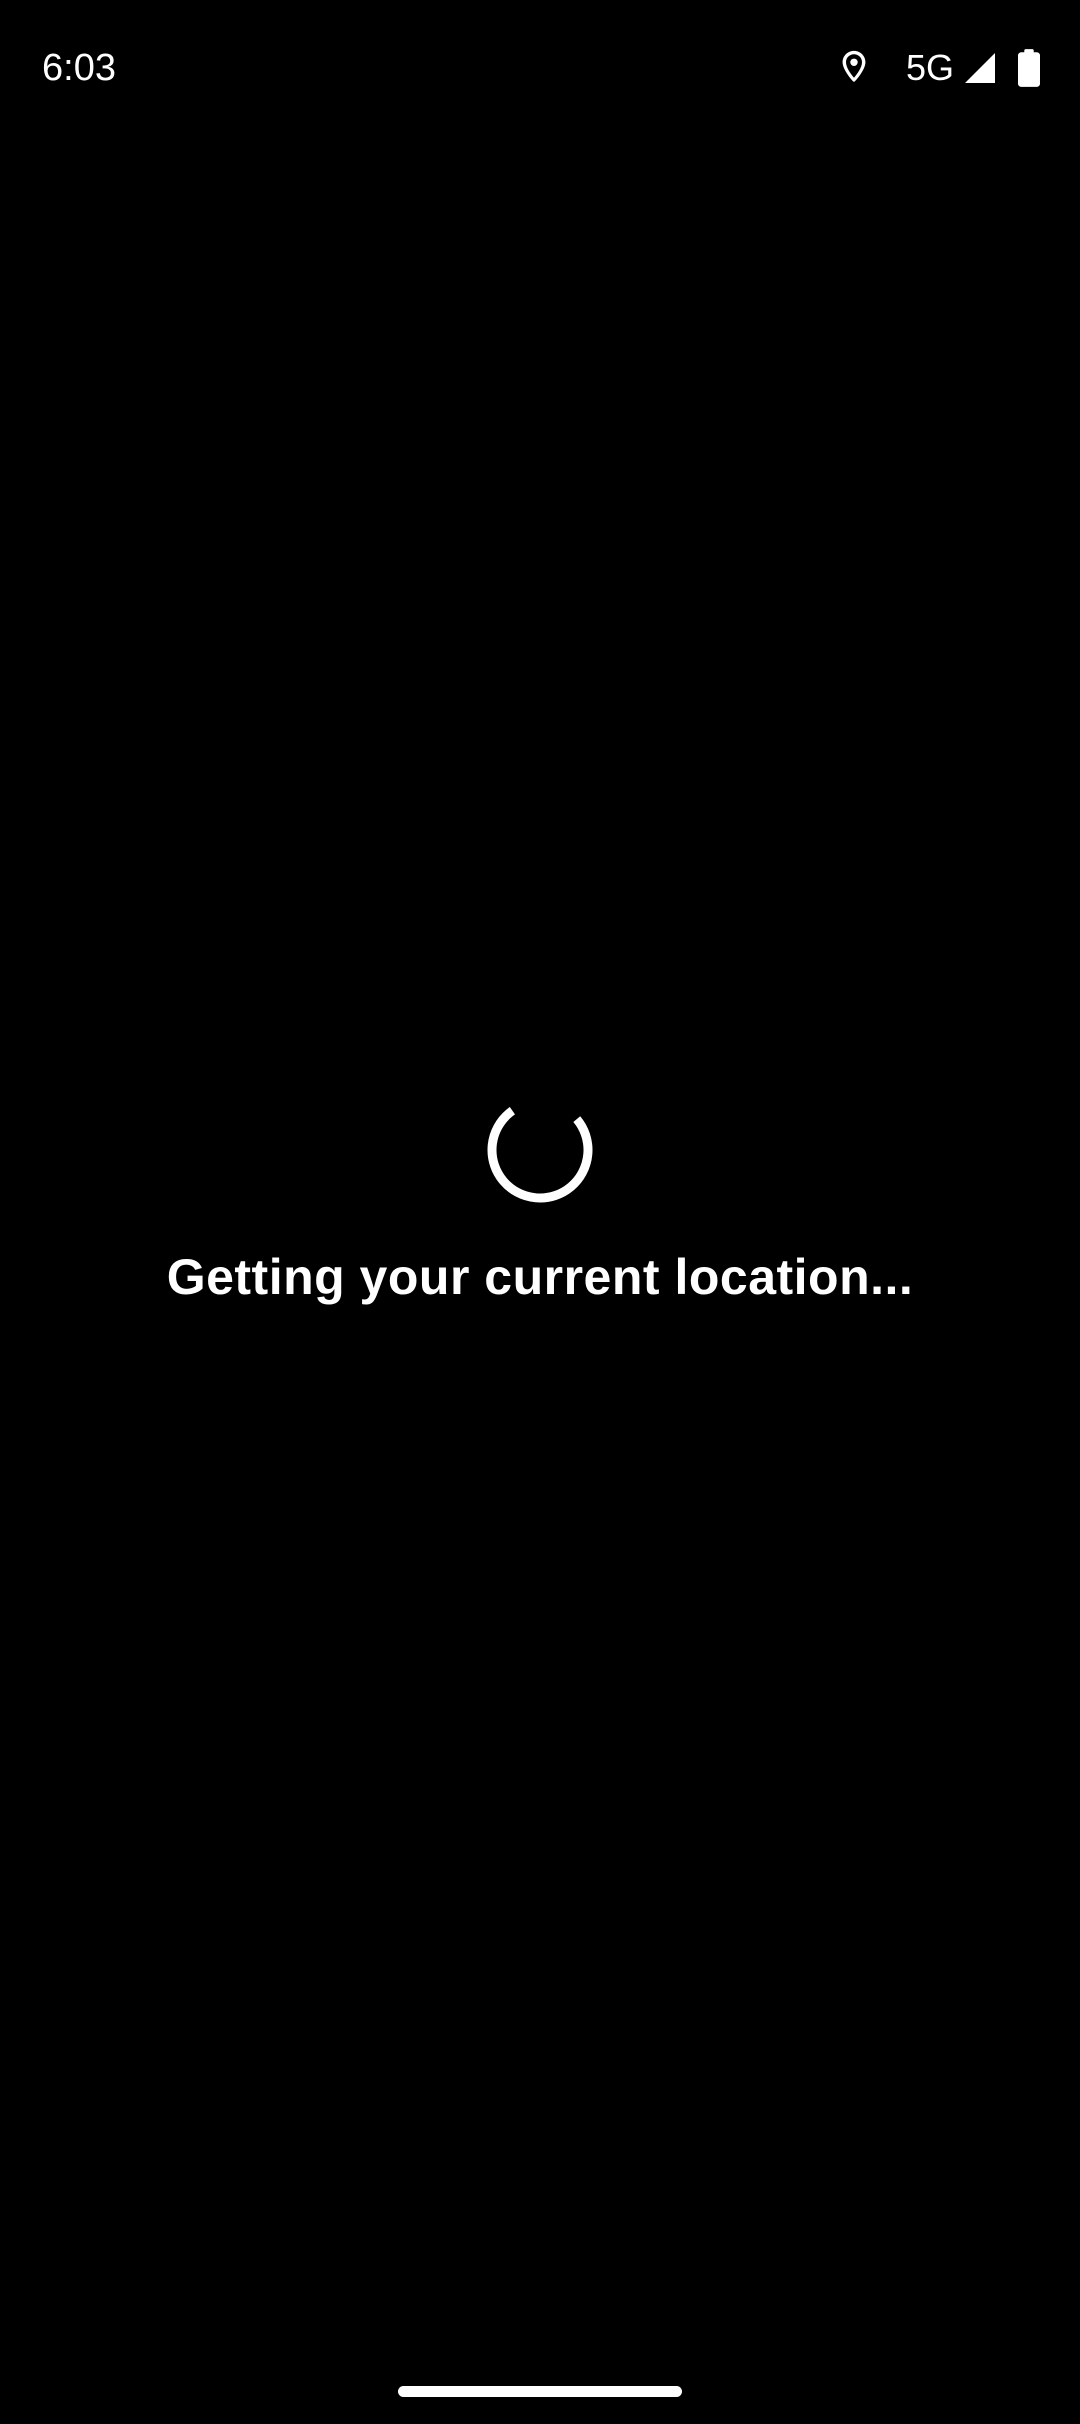 The width and height of the screenshot is (1080, 2424). Describe the element at coordinates (540, 1150) in the screenshot. I see `loading-spinner-icon` at that location.